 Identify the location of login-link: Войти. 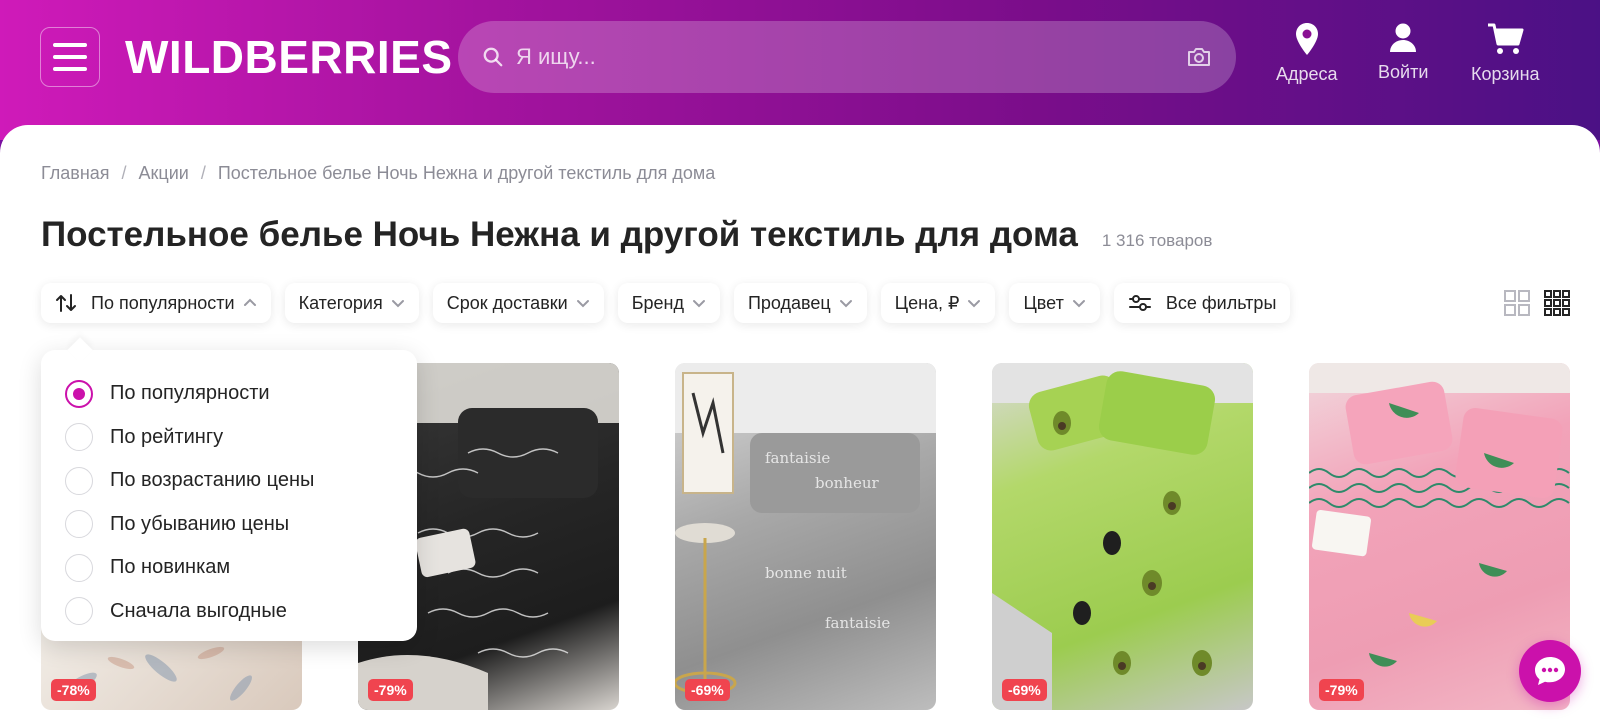
(1403, 52).